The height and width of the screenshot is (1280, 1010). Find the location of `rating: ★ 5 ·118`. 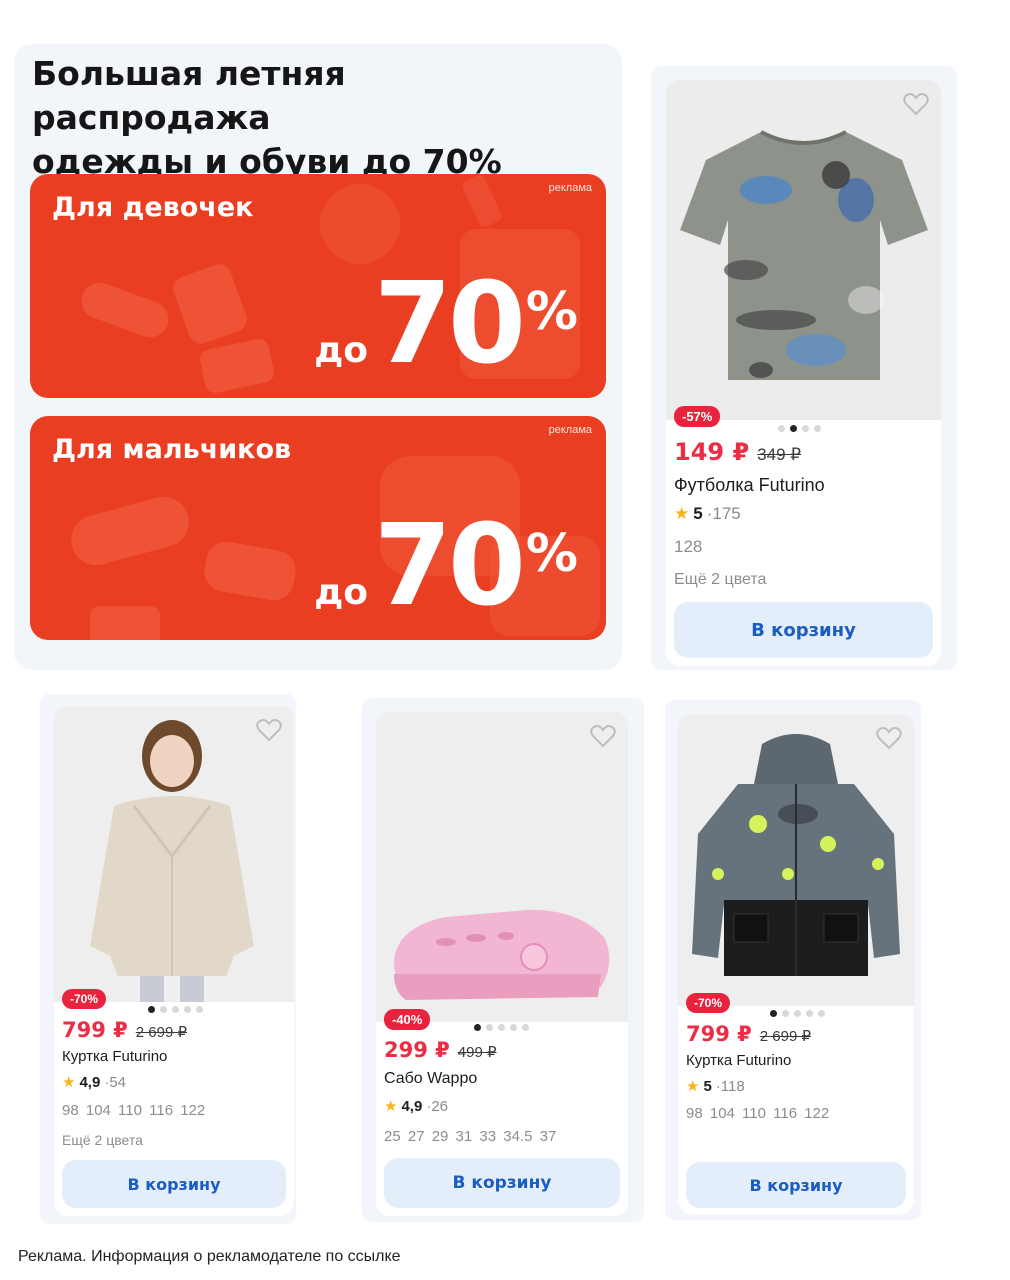

rating: ★ 5 ·118 is located at coordinates (715, 1086).